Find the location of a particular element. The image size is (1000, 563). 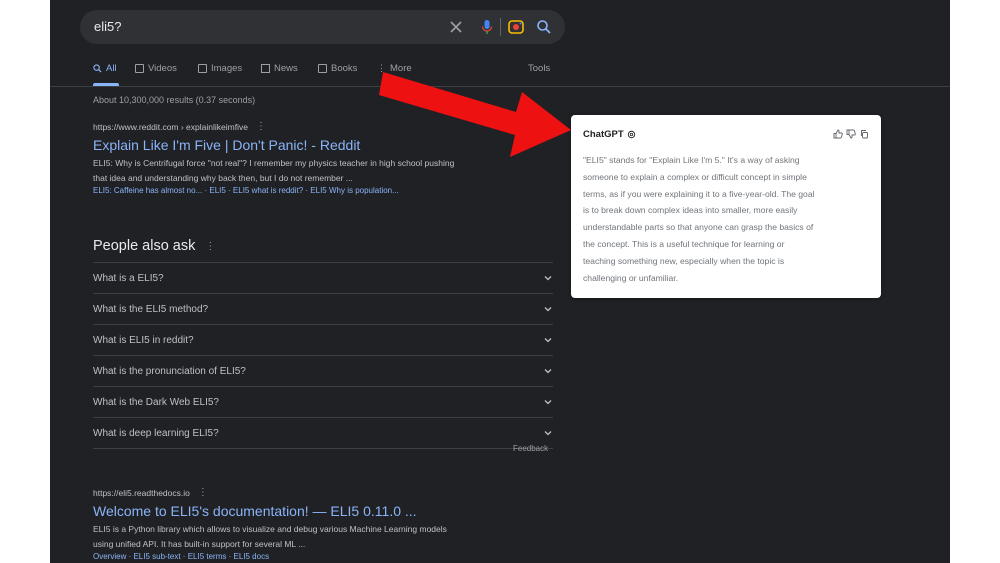

search-divider is located at coordinates (500, 27).